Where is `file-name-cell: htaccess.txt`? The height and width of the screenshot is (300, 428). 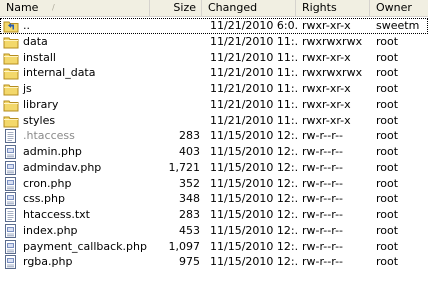 file-name-cell: htaccess.txt is located at coordinates (88, 215).